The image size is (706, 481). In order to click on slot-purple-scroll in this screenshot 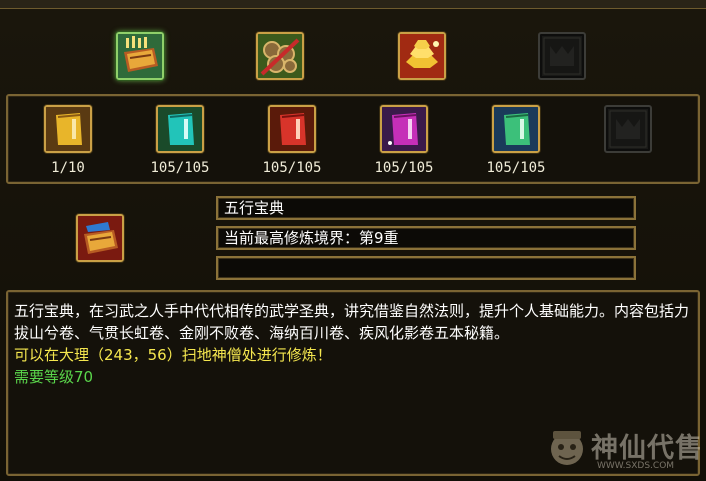, I will do `click(404, 129)`.